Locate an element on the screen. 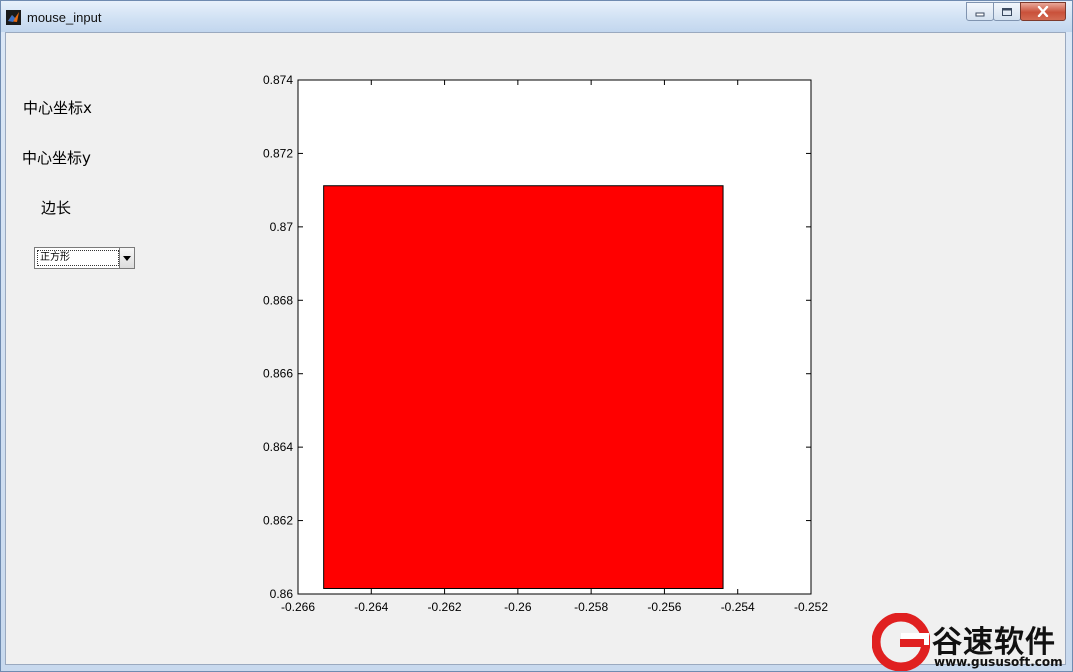 The width and height of the screenshot is (1073, 672). y-tick-label: 0.87 is located at coordinates (282, 227).